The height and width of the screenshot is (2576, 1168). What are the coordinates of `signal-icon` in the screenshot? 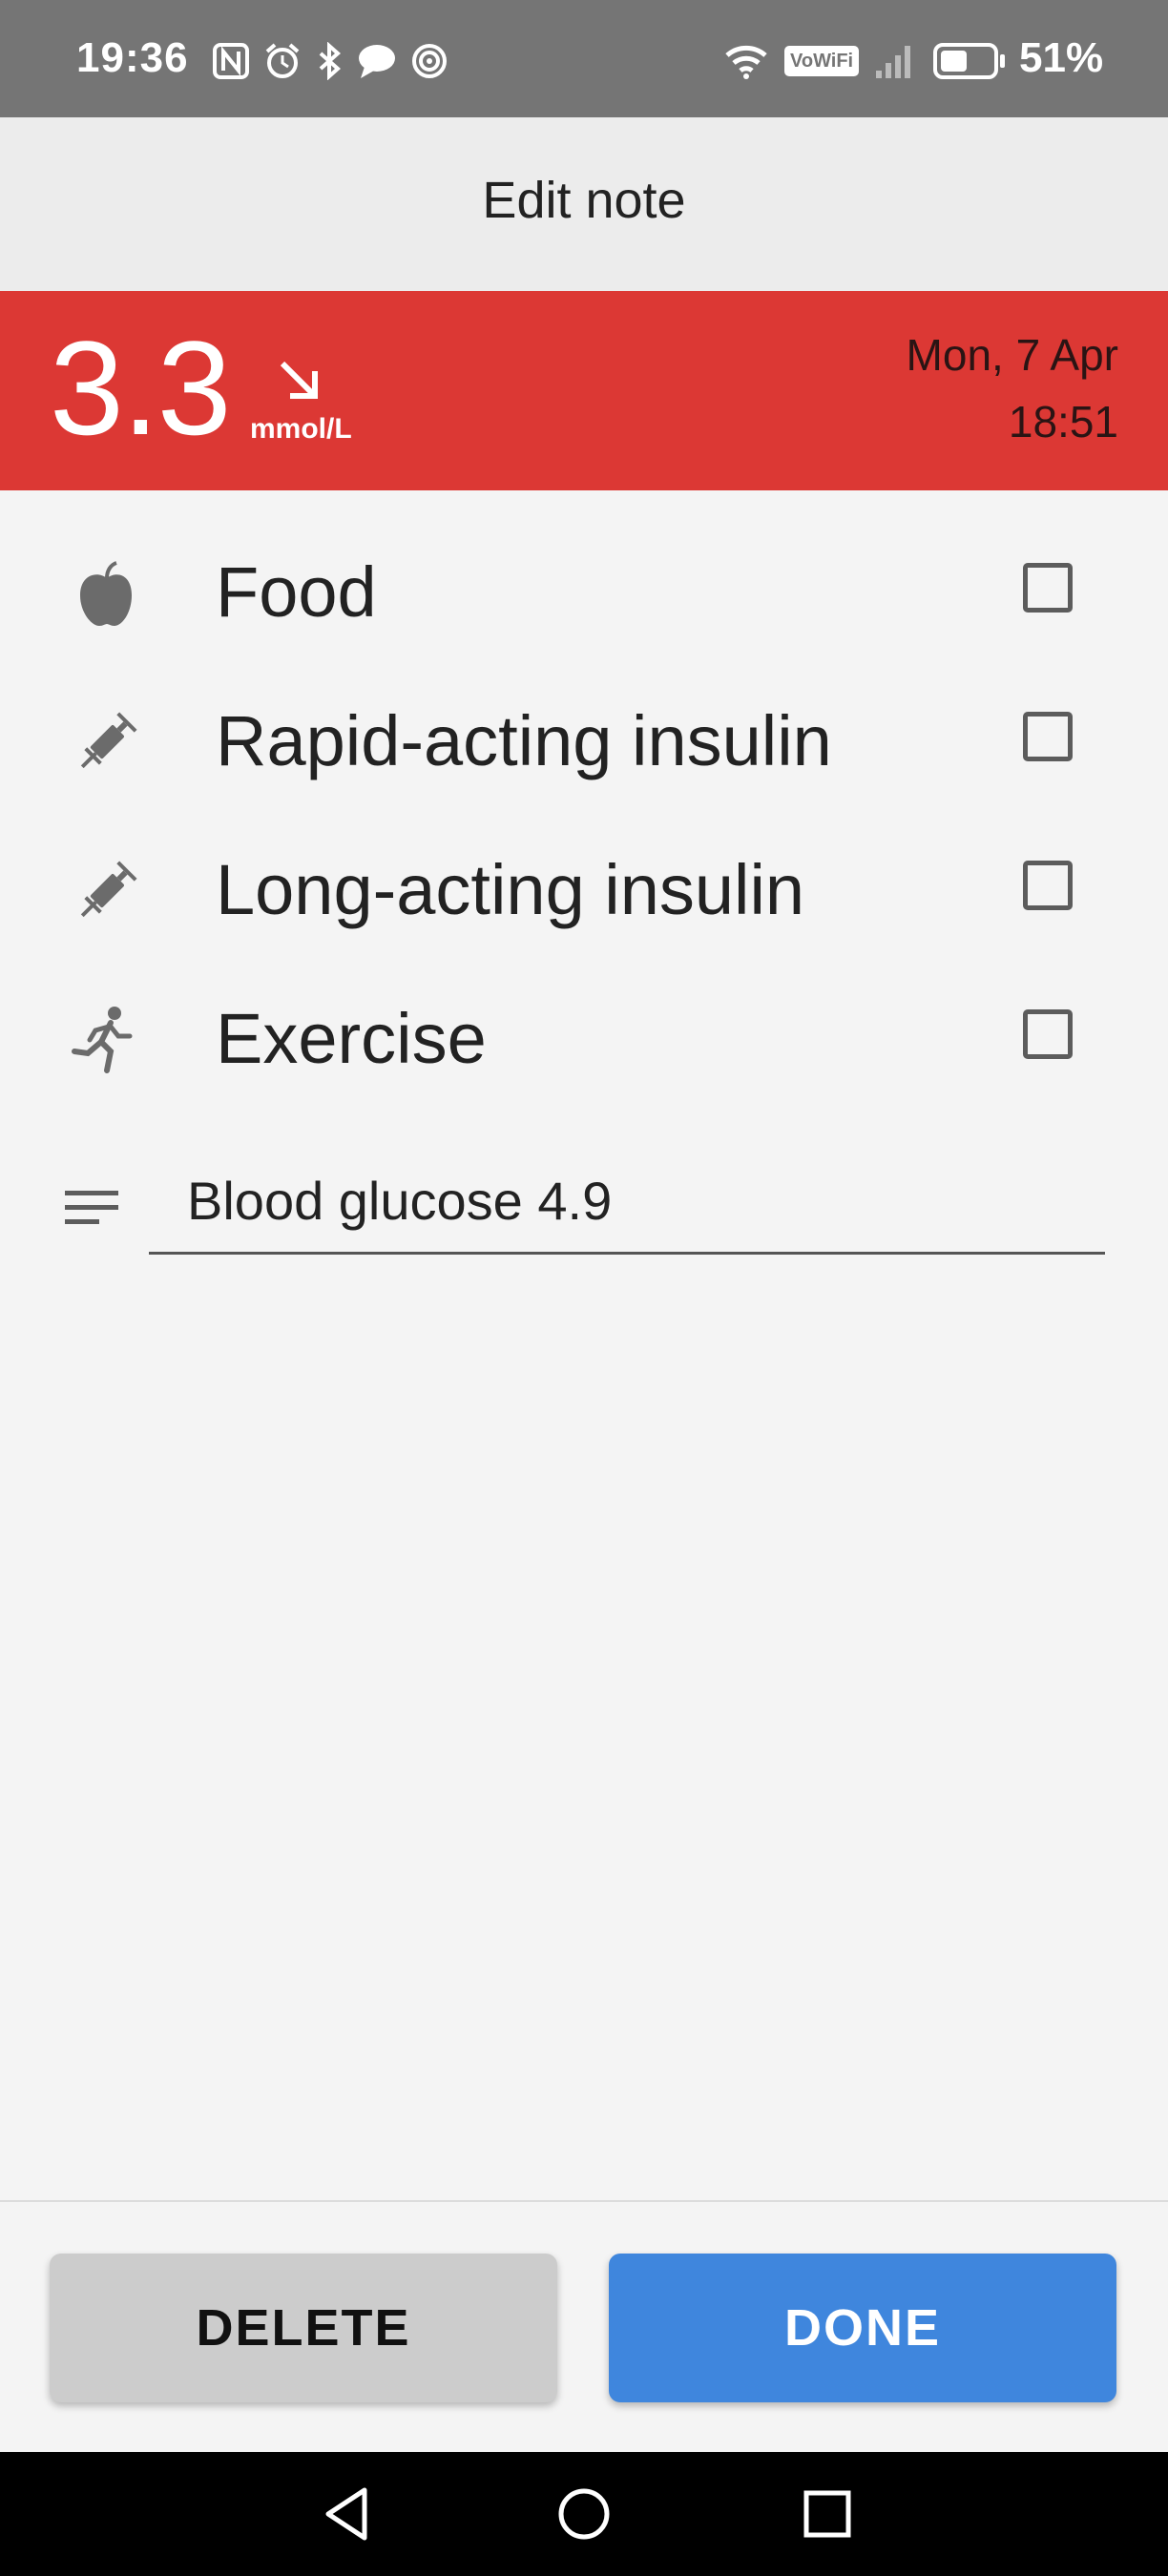 It's located at (893, 62).